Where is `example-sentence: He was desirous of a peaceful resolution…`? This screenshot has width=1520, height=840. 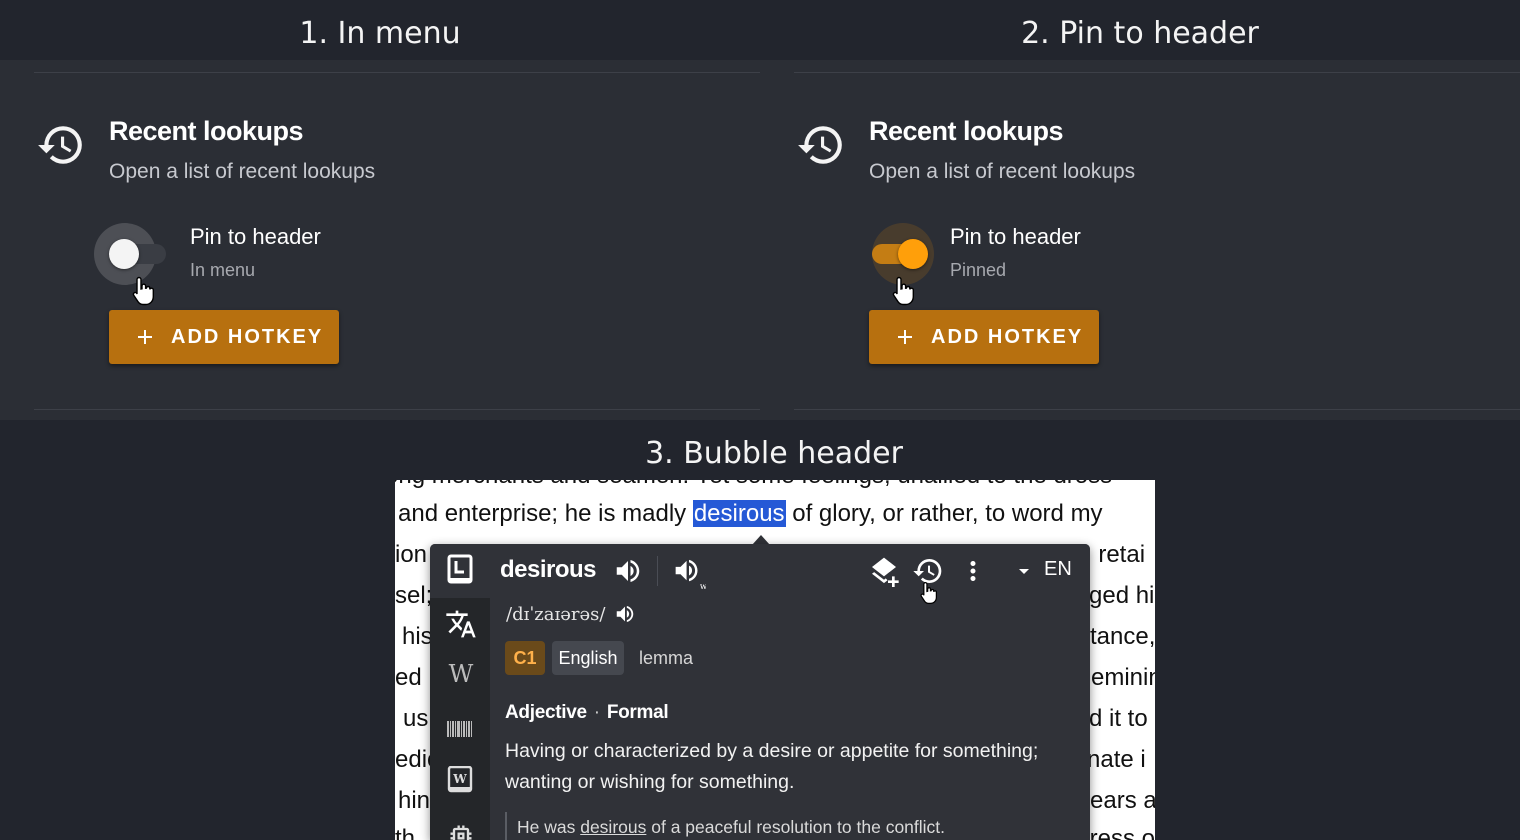 example-sentence: He was desirous of a peaceful resolution… is located at coordinates (725, 826).